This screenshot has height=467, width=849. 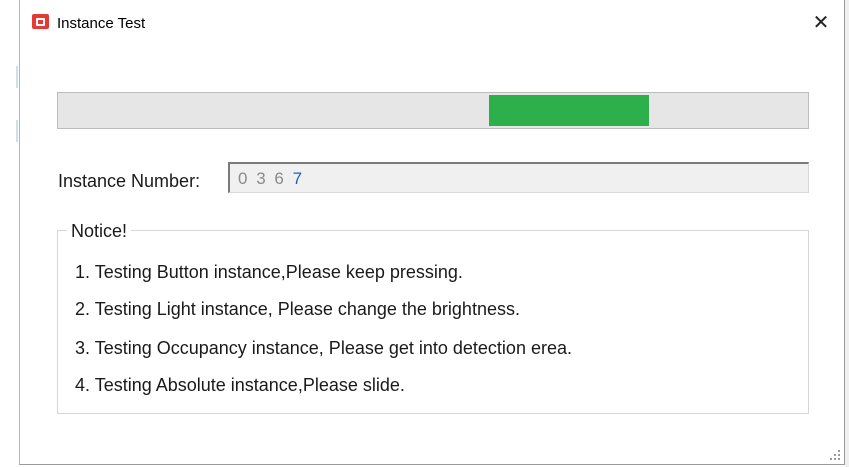 What do you see at coordinates (99, 231) in the screenshot?
I see `notice-title: Notice!` at bounding box center [99, 231].